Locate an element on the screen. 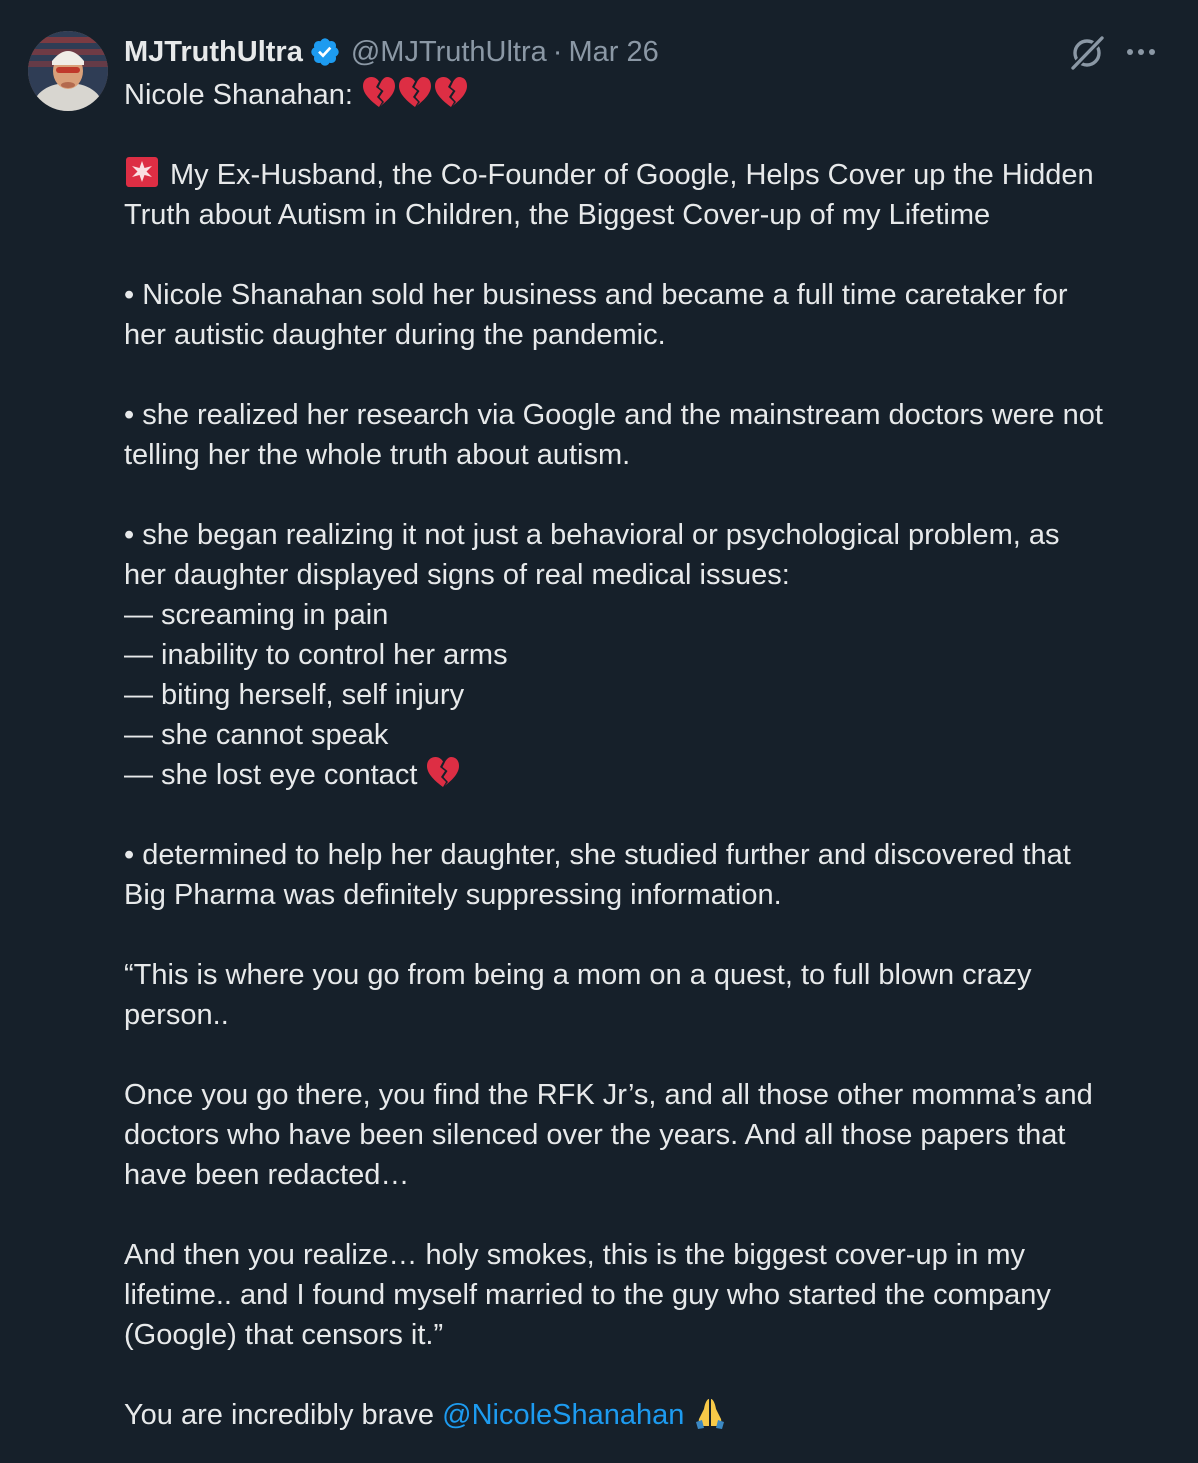 This screenshot has width=1198, height=1463. user-handle: @MJTruthUltra is located at coordinates (449, 52).